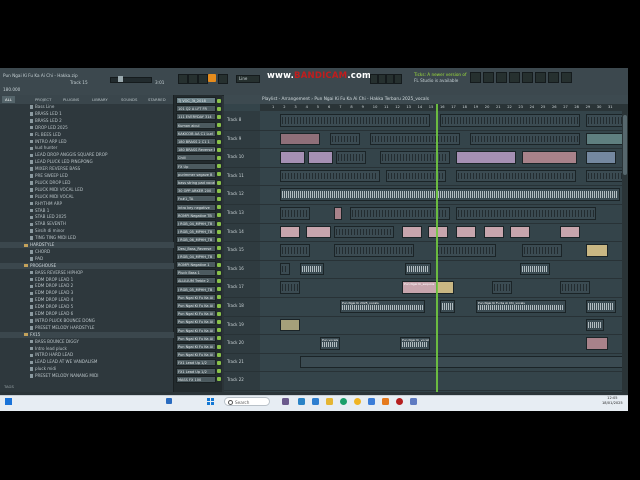  I want to click on settings-app-icon, so click(413, 401).